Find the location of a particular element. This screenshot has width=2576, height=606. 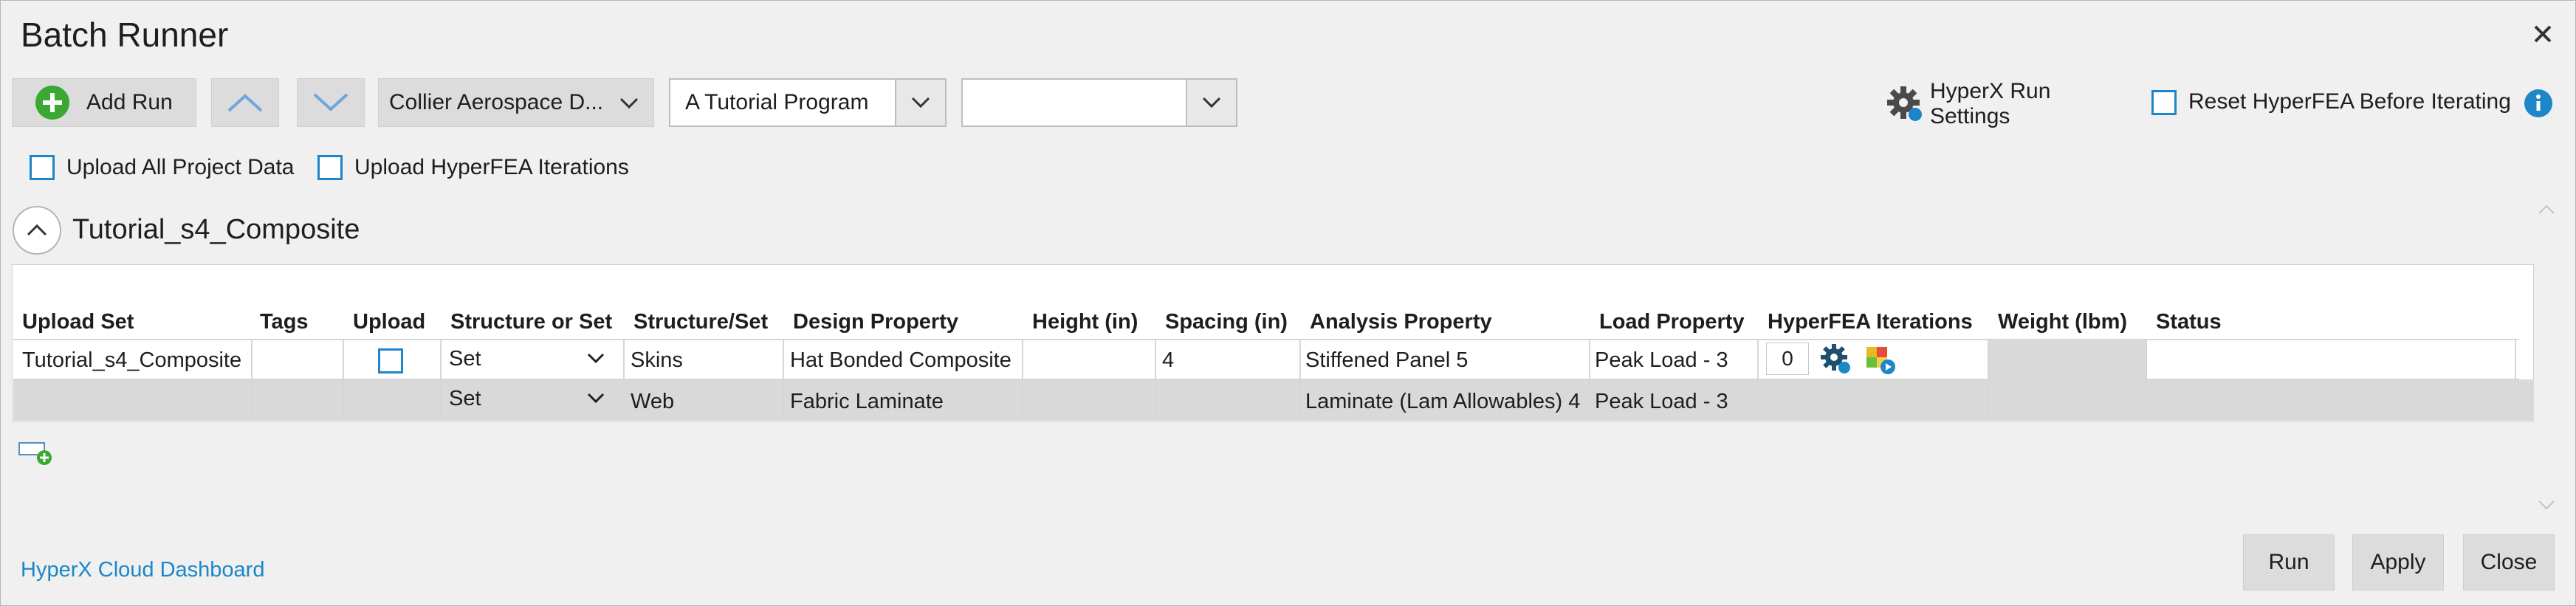

header-structure-set: Structure/Set is located at coordinates (701, 322).